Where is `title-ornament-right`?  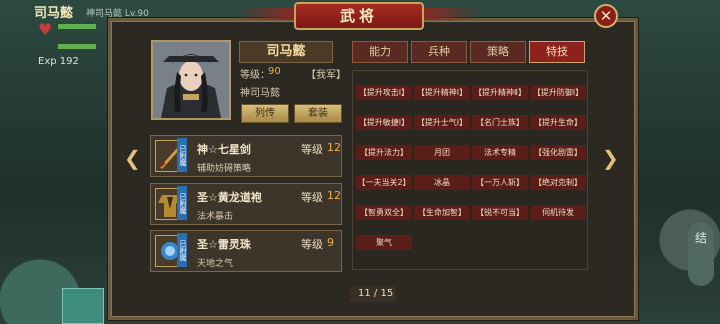
title-ornament-right is located at coordinates (452, 14).